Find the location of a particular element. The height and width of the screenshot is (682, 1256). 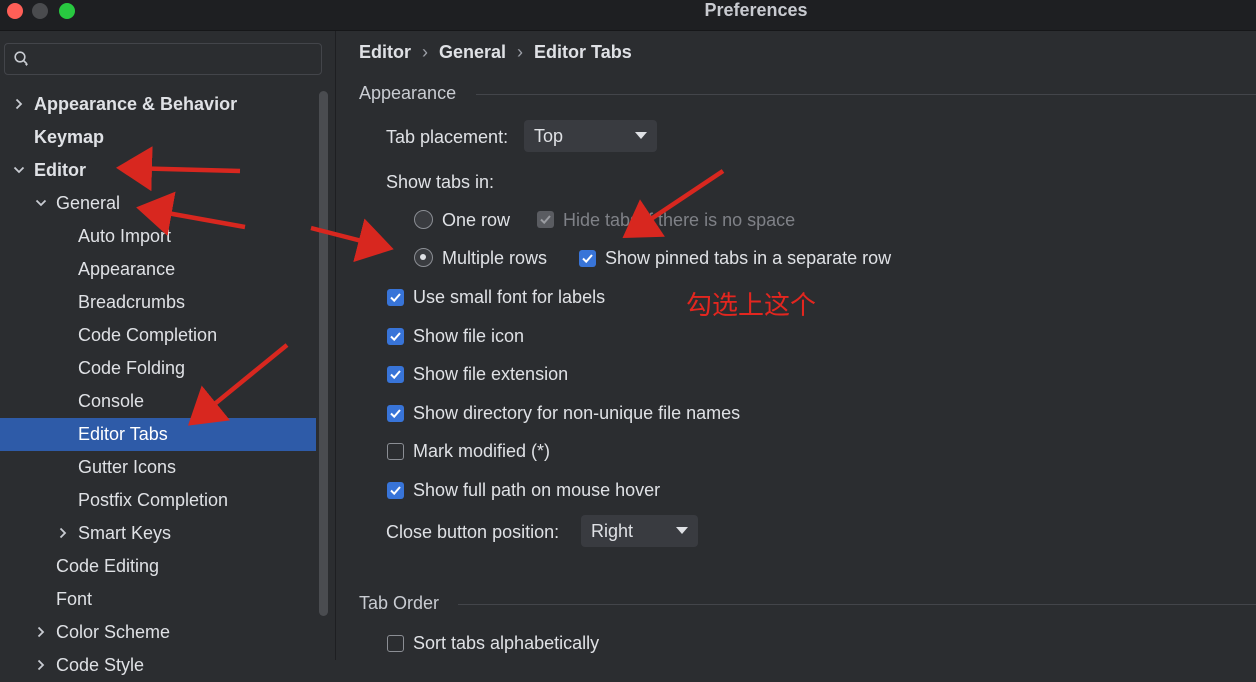

tab-placement-dropdown: Top is located at coordinates (590, 136).